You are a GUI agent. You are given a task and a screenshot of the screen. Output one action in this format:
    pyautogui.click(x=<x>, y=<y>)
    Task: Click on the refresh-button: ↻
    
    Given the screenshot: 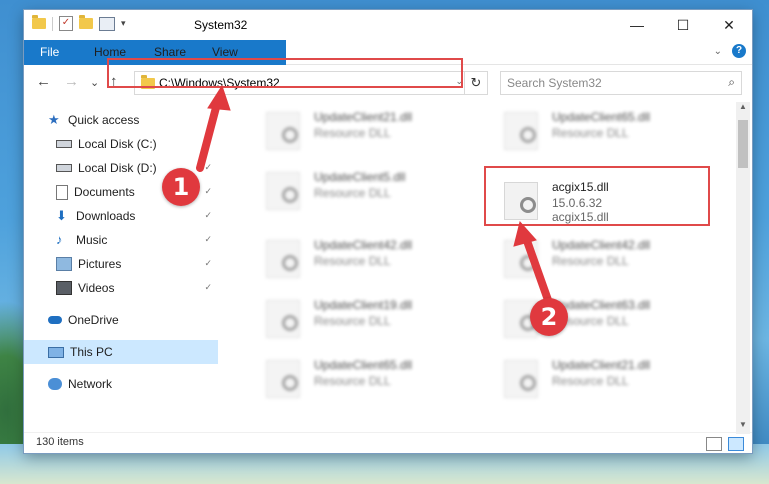 What is the action you would take?
    pyautogui.click(x=475, y=83)
    